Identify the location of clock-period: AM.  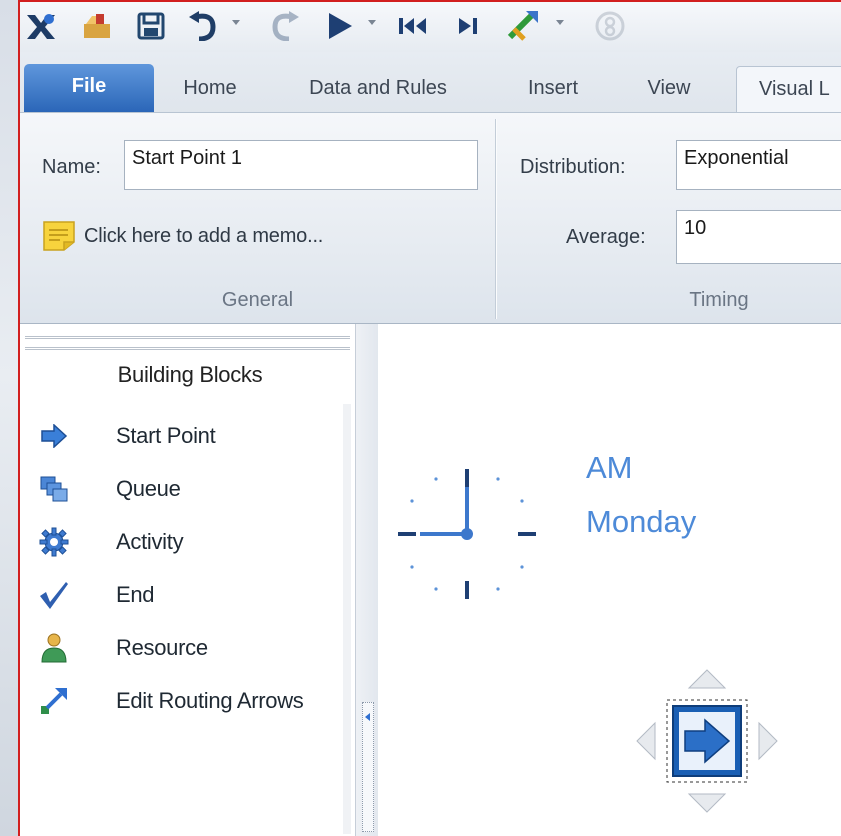
(609, 467).